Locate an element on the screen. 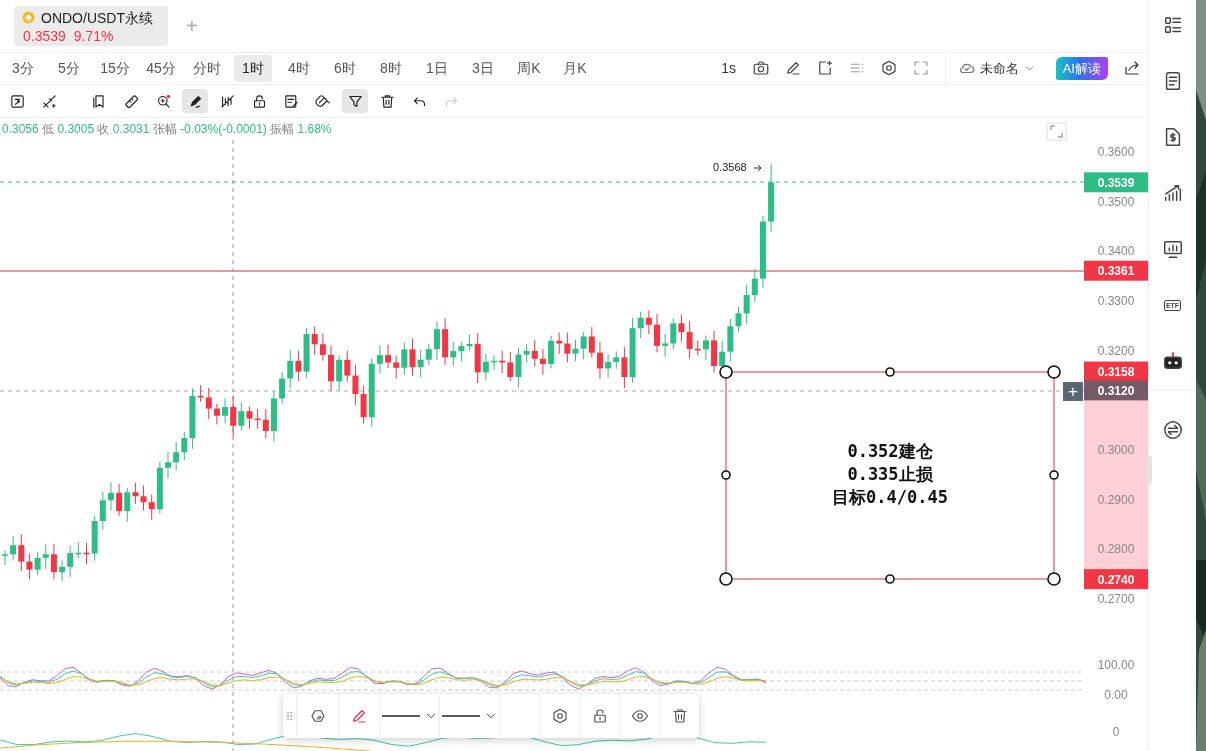 The width and height of the screenshot is (1206, 751). price-text: 0.3539 is located at coordinates (44, 35).